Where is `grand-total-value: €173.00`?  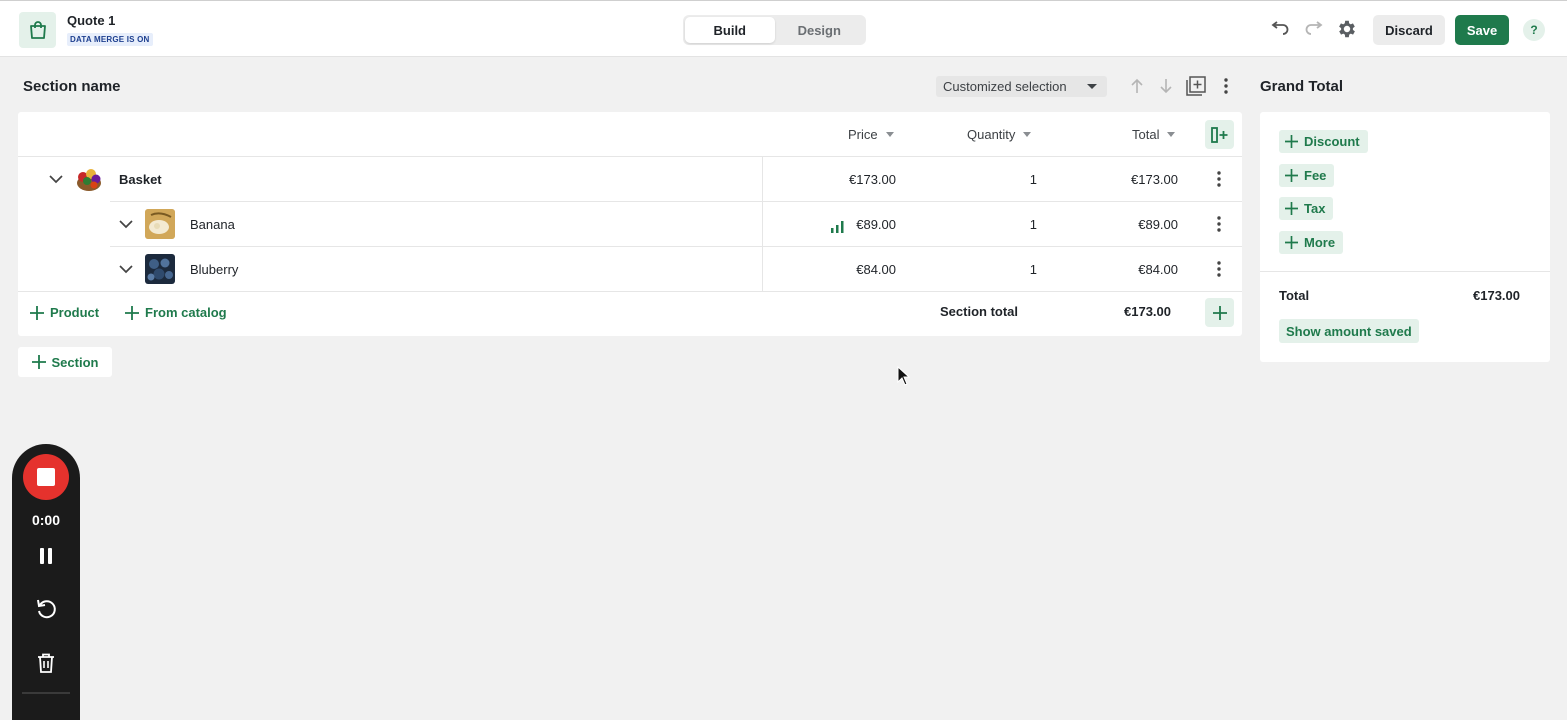 grand-total-value: €173.00 is located at coordinates (1496, 295).